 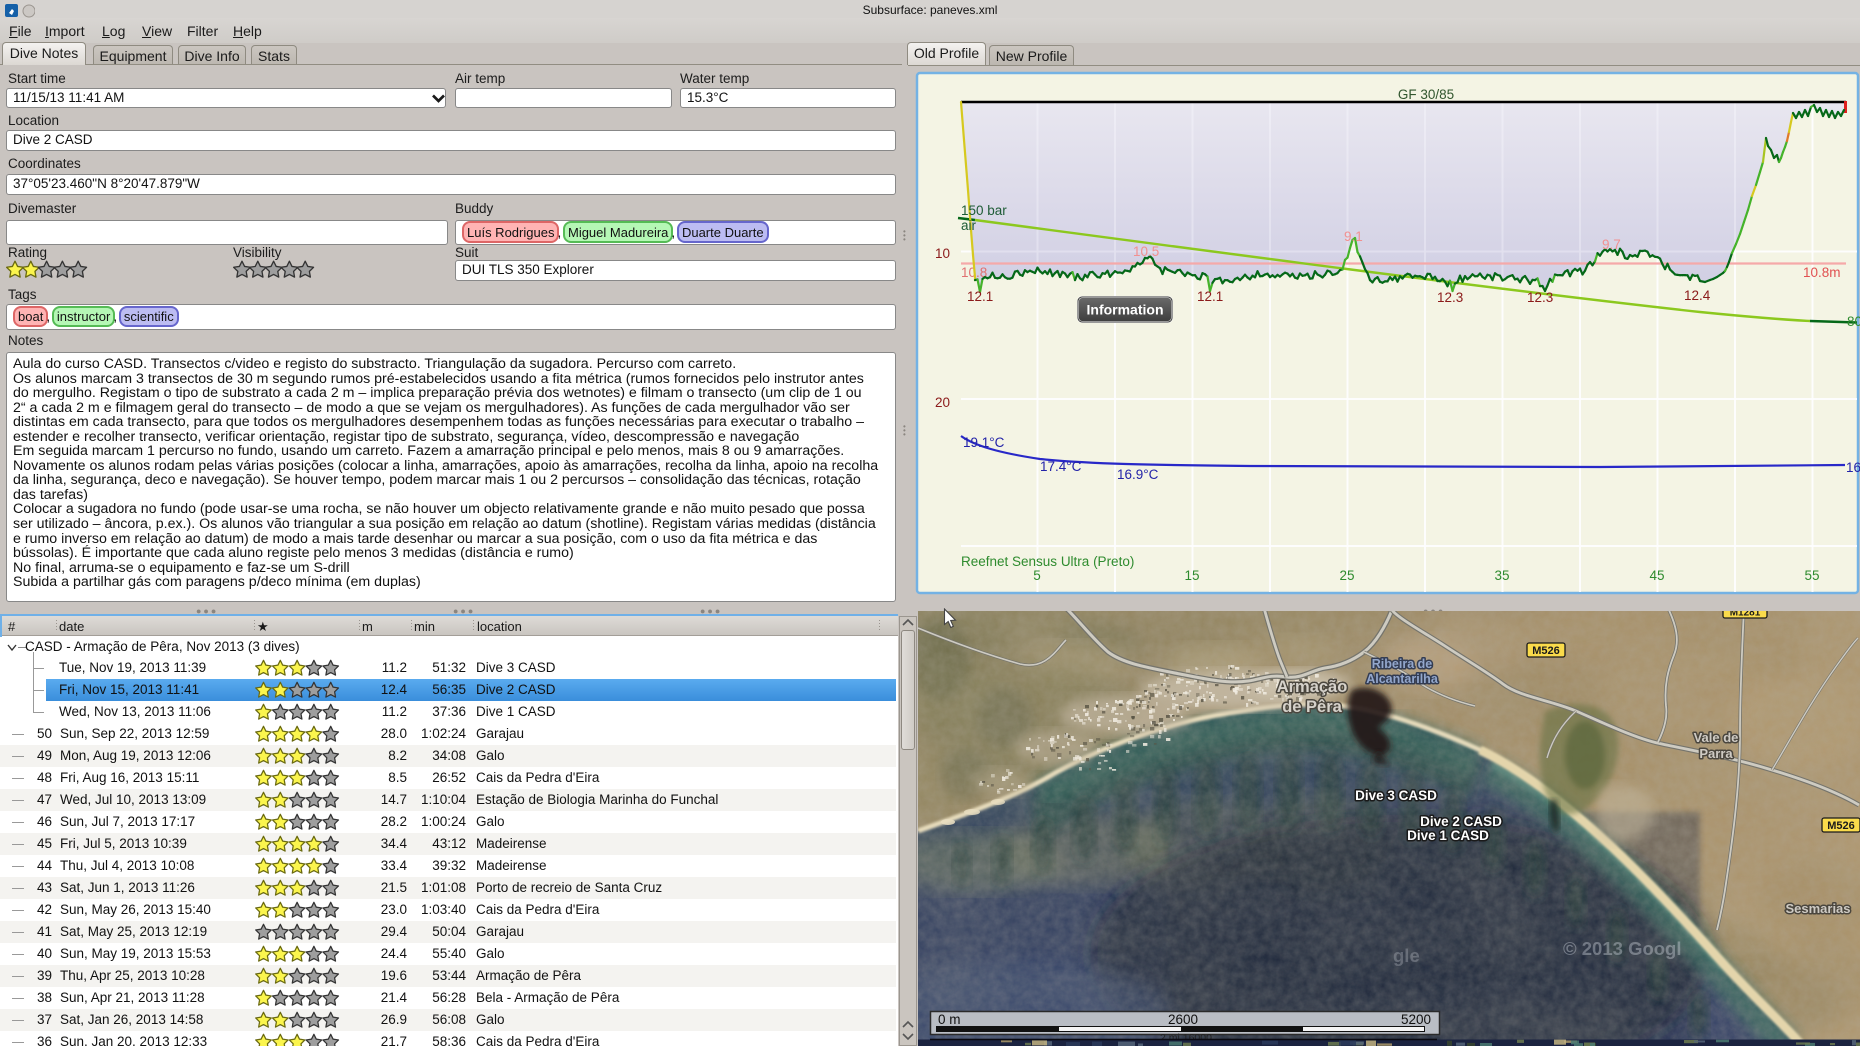 What do you see at coordinates (1138, 474) in the screenshot?
I see `svg-text: 16.9°C` at bounding box center [1138, 474].